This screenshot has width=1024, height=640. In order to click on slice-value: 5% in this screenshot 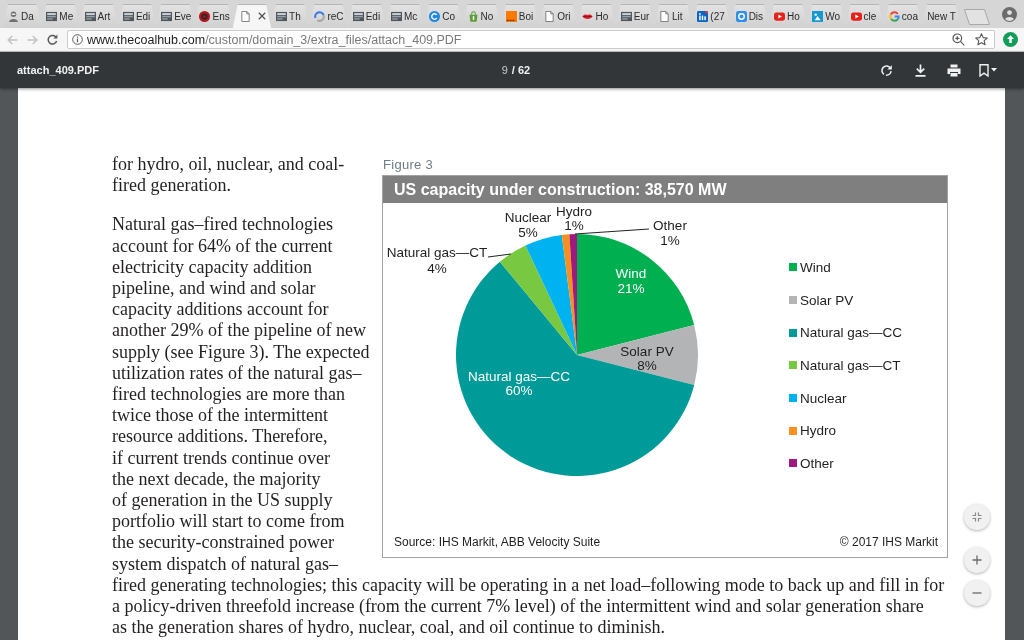, I will do `click(528, 232)`.